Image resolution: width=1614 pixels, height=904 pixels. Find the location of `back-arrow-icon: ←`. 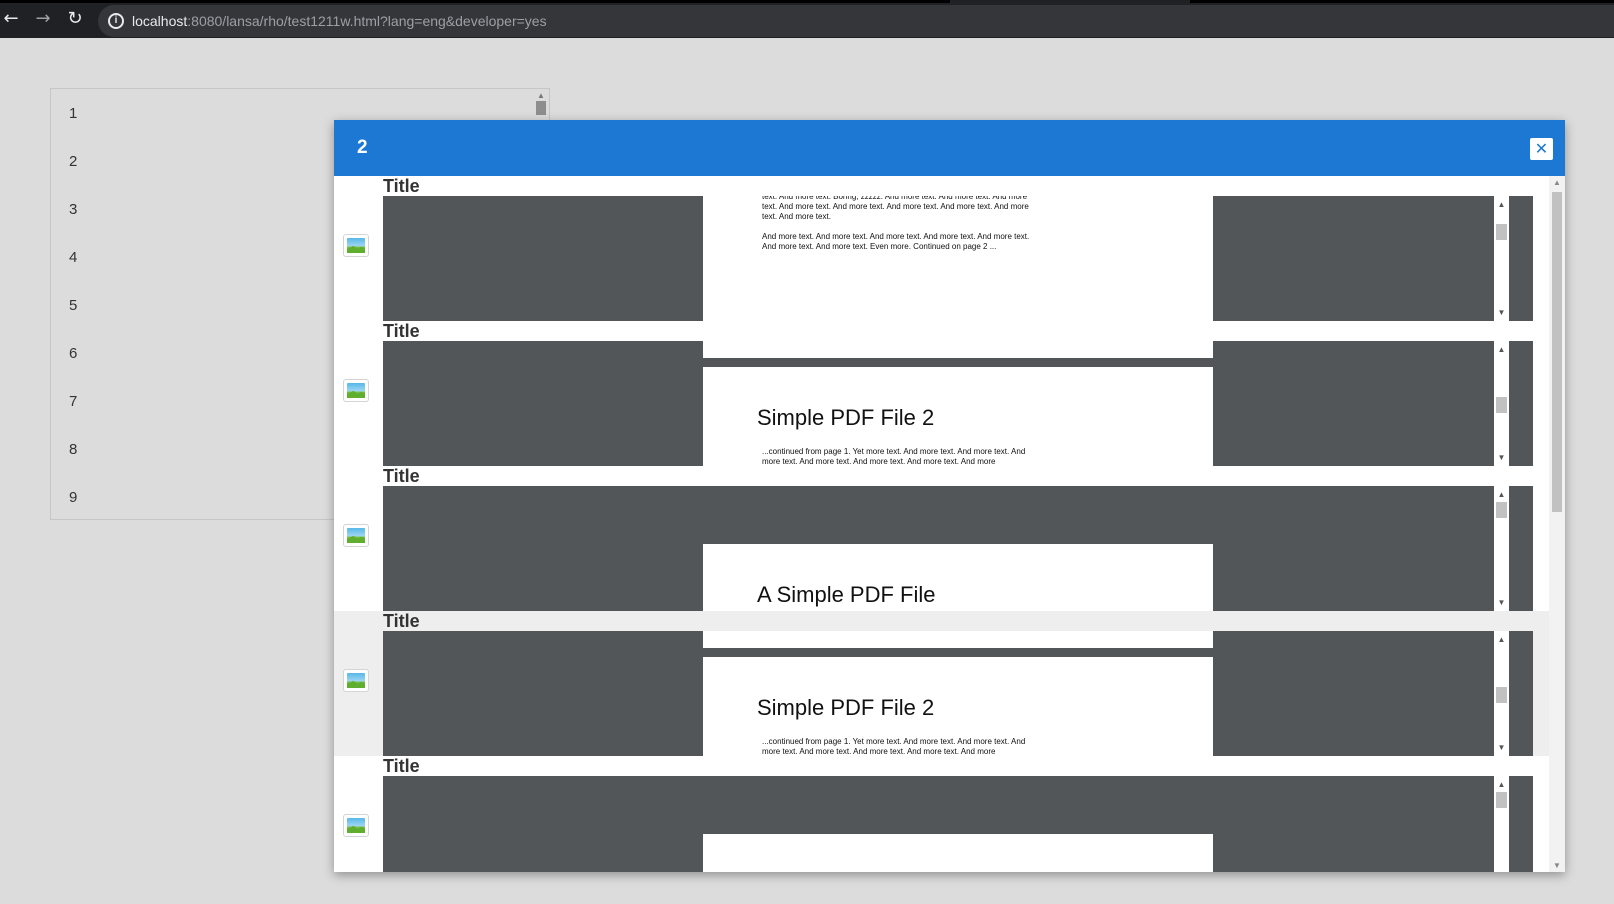

back-arrow-icon: ← is located at coordinates (11, 19).